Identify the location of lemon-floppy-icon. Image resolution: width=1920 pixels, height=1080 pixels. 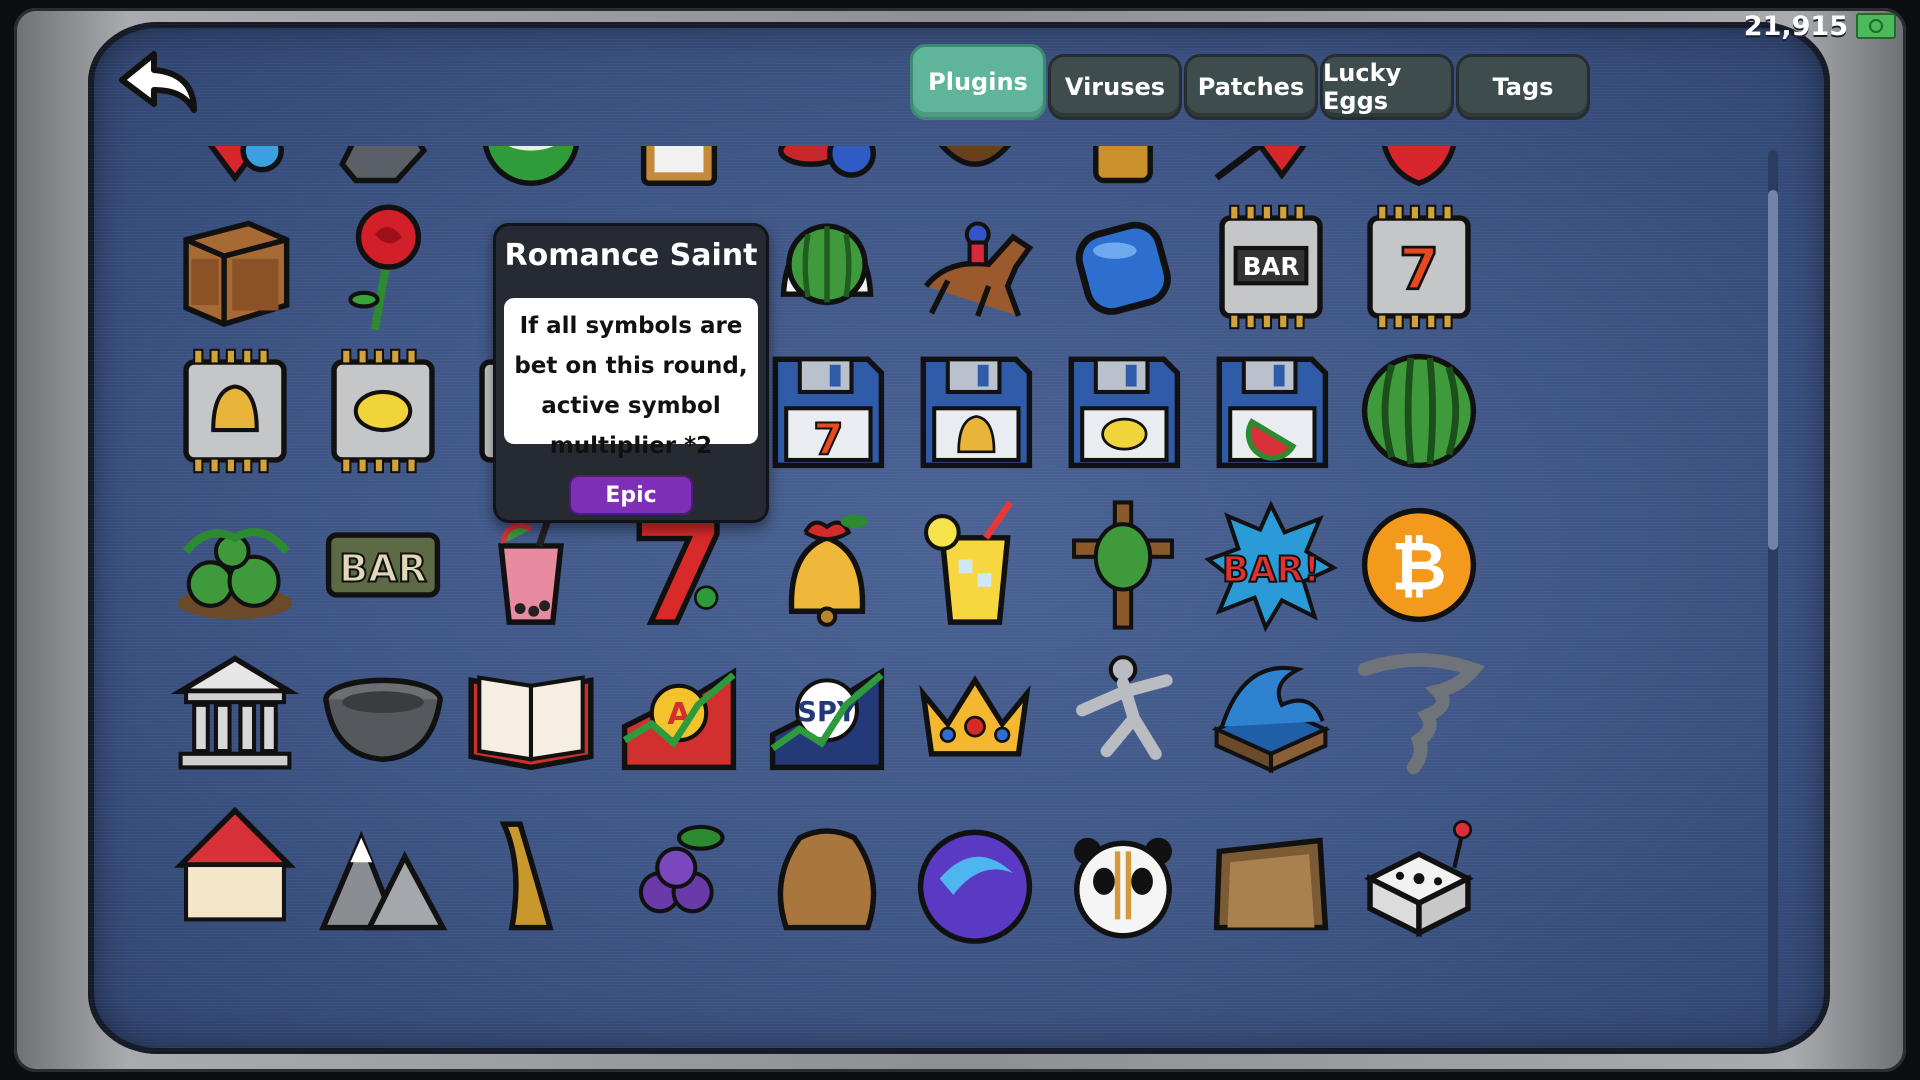
(1123, 411).